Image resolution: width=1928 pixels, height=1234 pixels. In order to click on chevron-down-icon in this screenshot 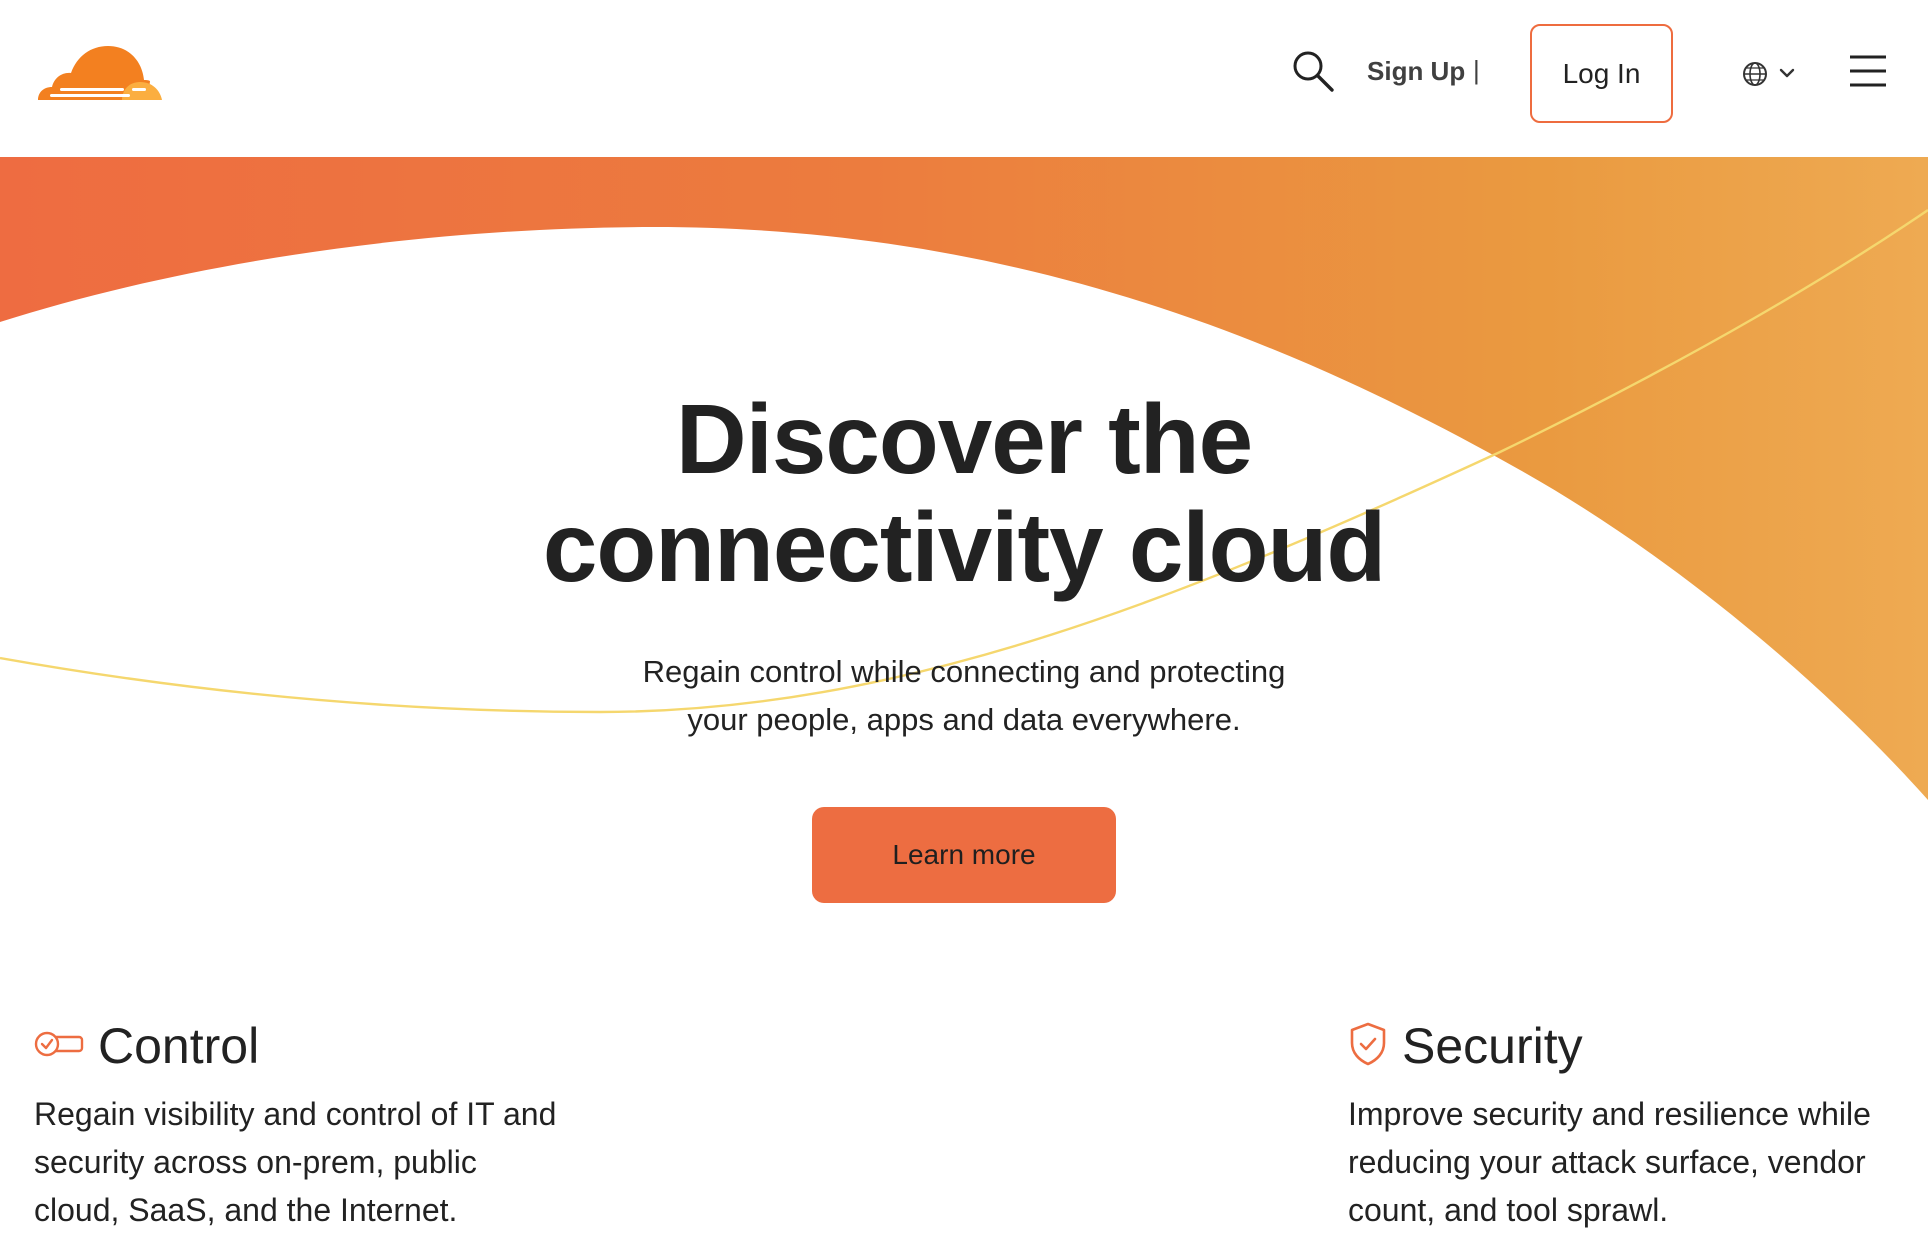, I will do `click(1787, 73)`.